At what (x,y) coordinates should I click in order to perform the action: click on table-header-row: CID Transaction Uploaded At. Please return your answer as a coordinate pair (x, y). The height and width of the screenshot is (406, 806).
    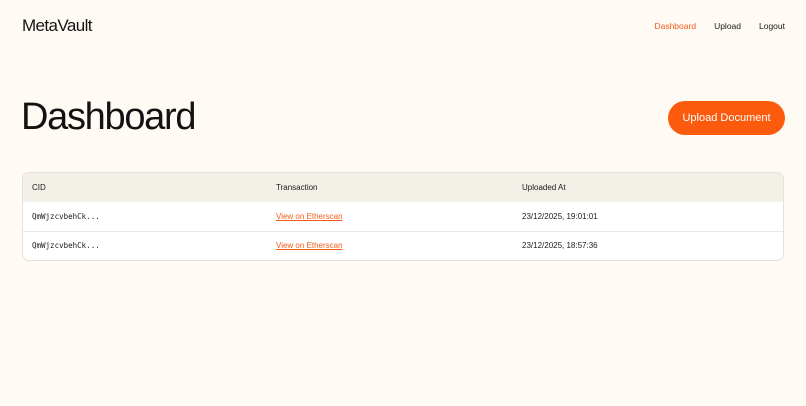
    Looking at the image, I should click on (403, 187).